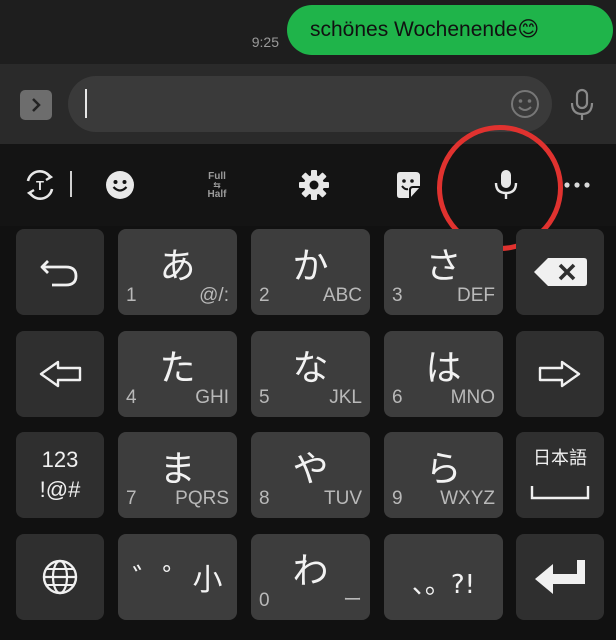 The image size is (616, 640). I want to click on translate-button: T, so click(40, 185).